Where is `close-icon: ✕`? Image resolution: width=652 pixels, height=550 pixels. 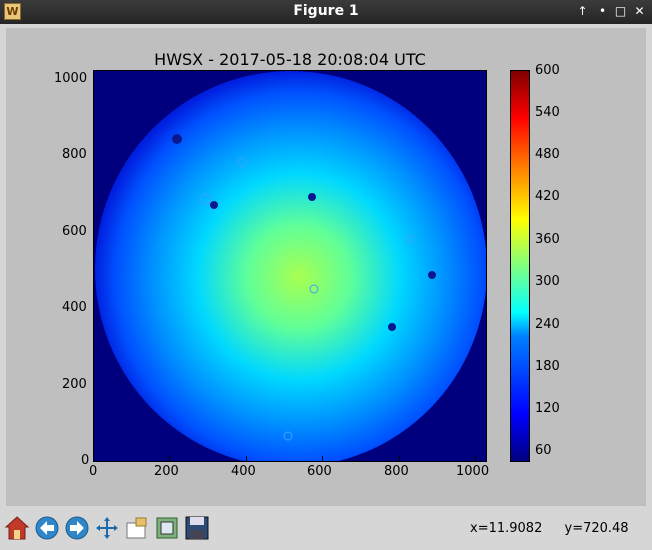
close-icon: ✕ is located at coordinates (639, 11).